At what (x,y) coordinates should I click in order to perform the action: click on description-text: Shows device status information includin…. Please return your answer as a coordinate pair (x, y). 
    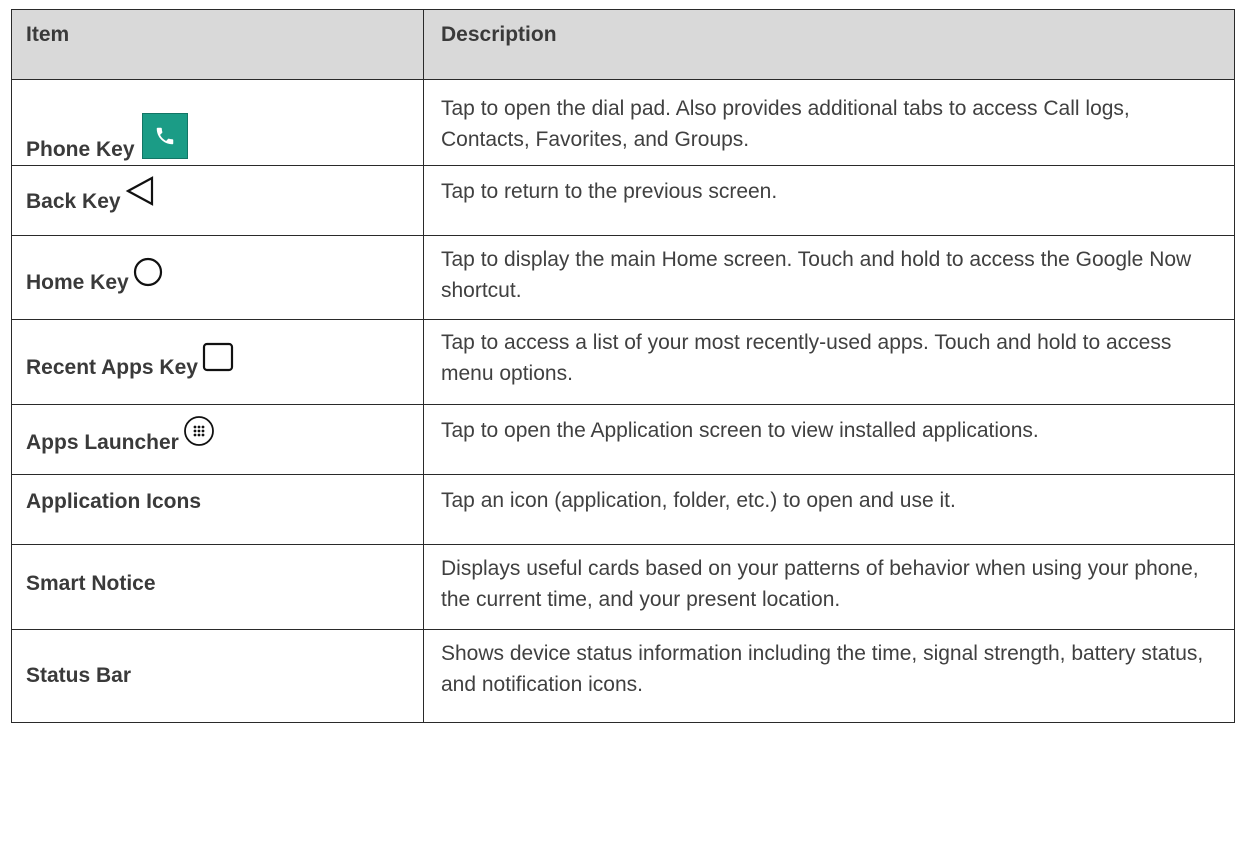
    Looking at the image, I should click on (822, 669).